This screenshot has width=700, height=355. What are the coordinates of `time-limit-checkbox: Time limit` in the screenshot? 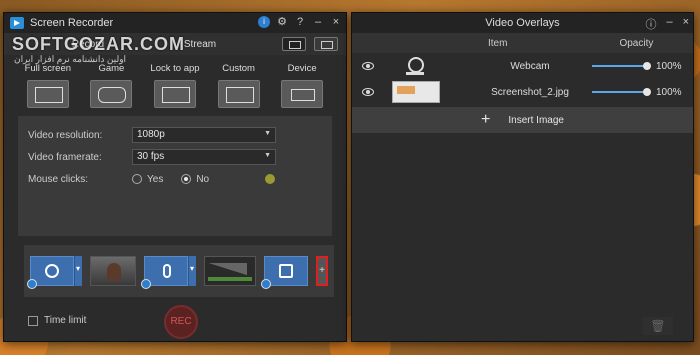 It's located at (57, 320).